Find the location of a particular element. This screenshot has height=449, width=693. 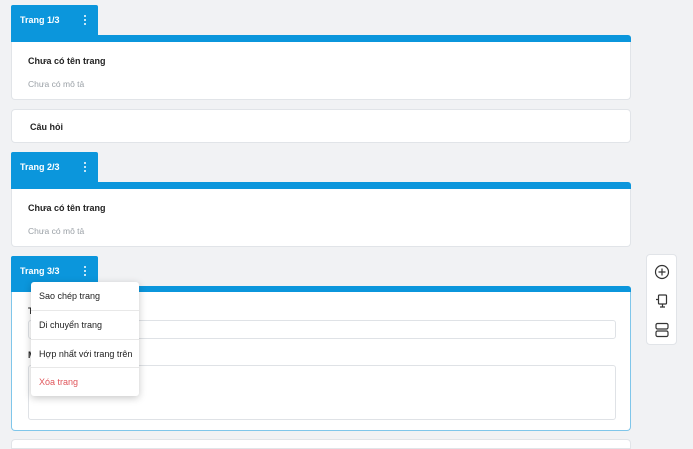

page-tab-2: Trang 2/3 is located at coordinates (54, 167).